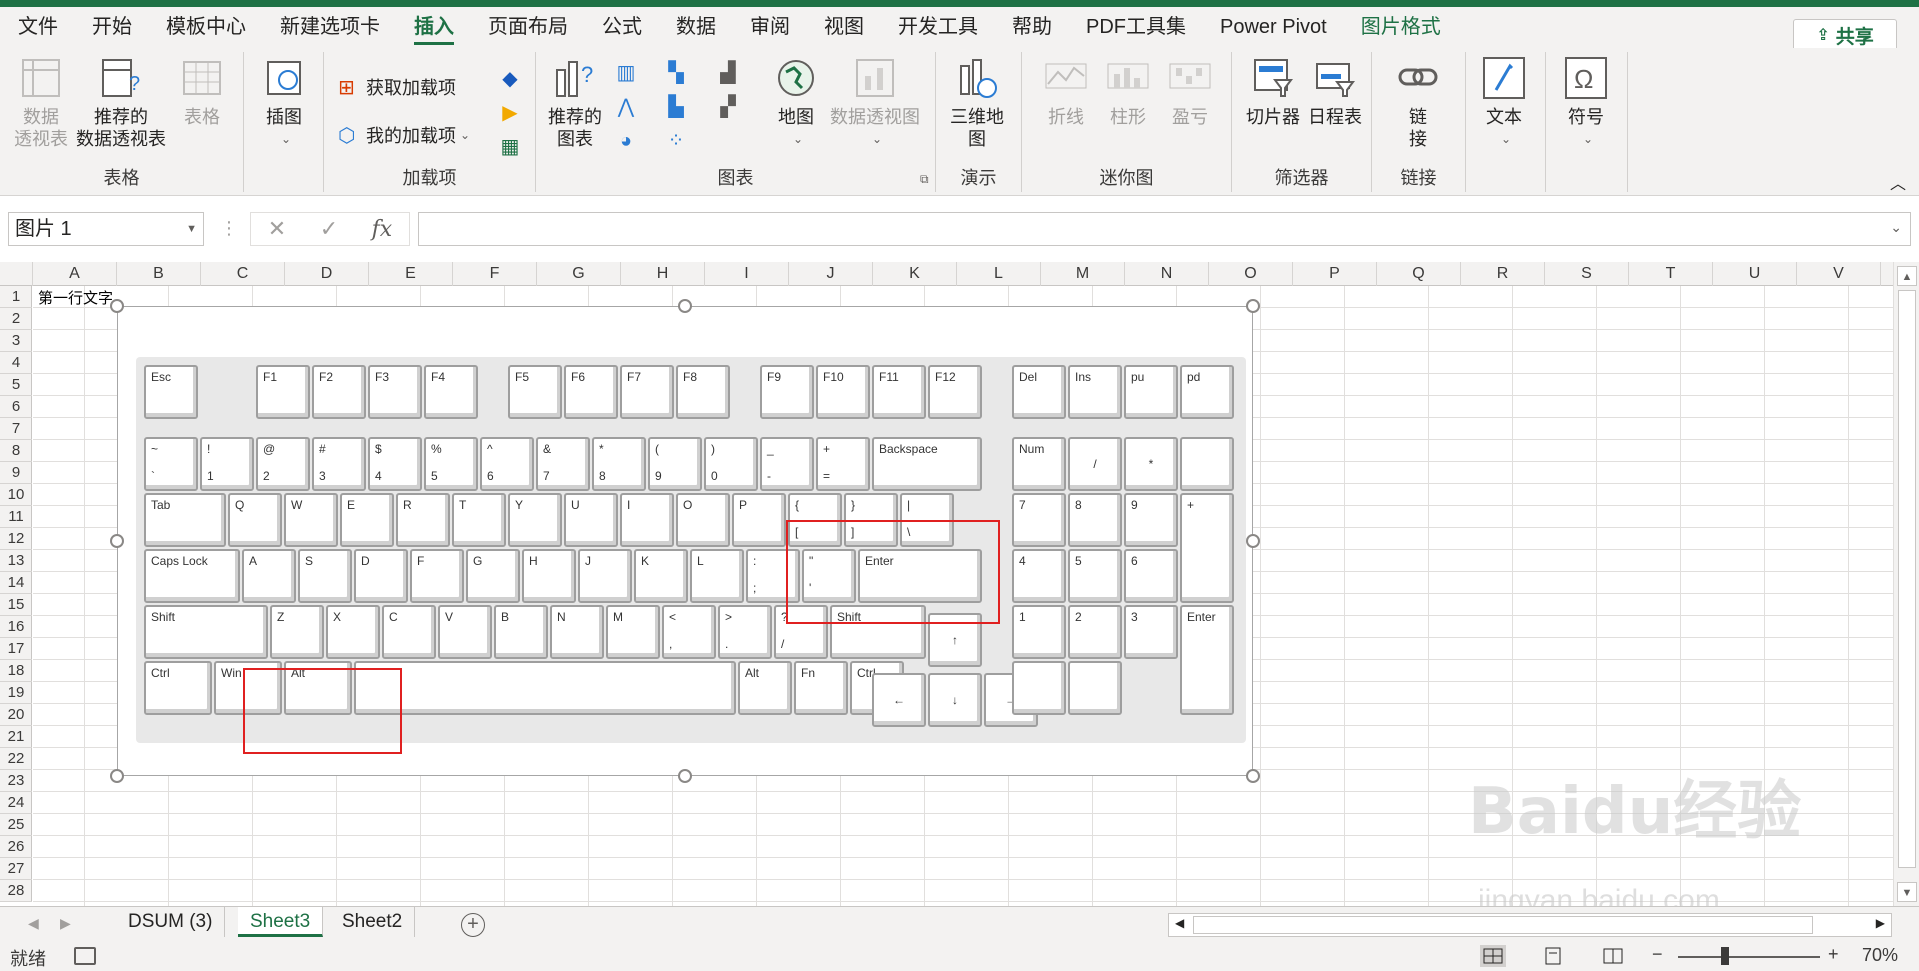 The image size is (1919, 971). What do you see at coordinates (329, 229) in the screenshot?
I see `confirm-icon: ✓` at bounding box center [329, 229].